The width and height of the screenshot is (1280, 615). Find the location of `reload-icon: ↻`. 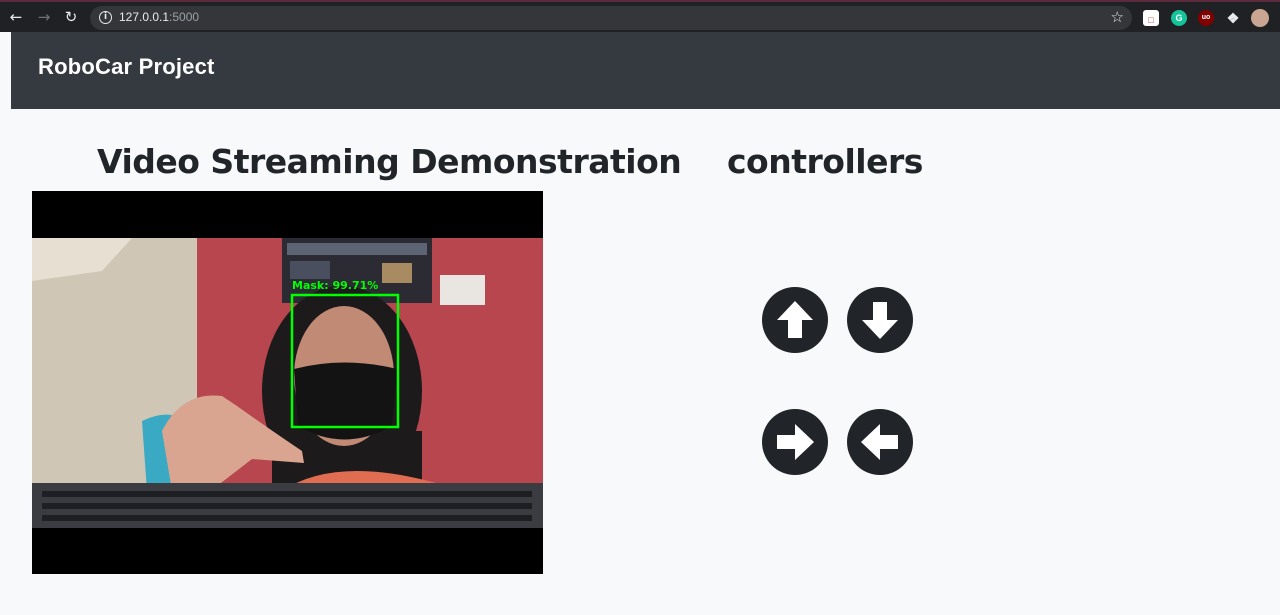

reload-icon: ↻ is located at coordinates (71, 17).